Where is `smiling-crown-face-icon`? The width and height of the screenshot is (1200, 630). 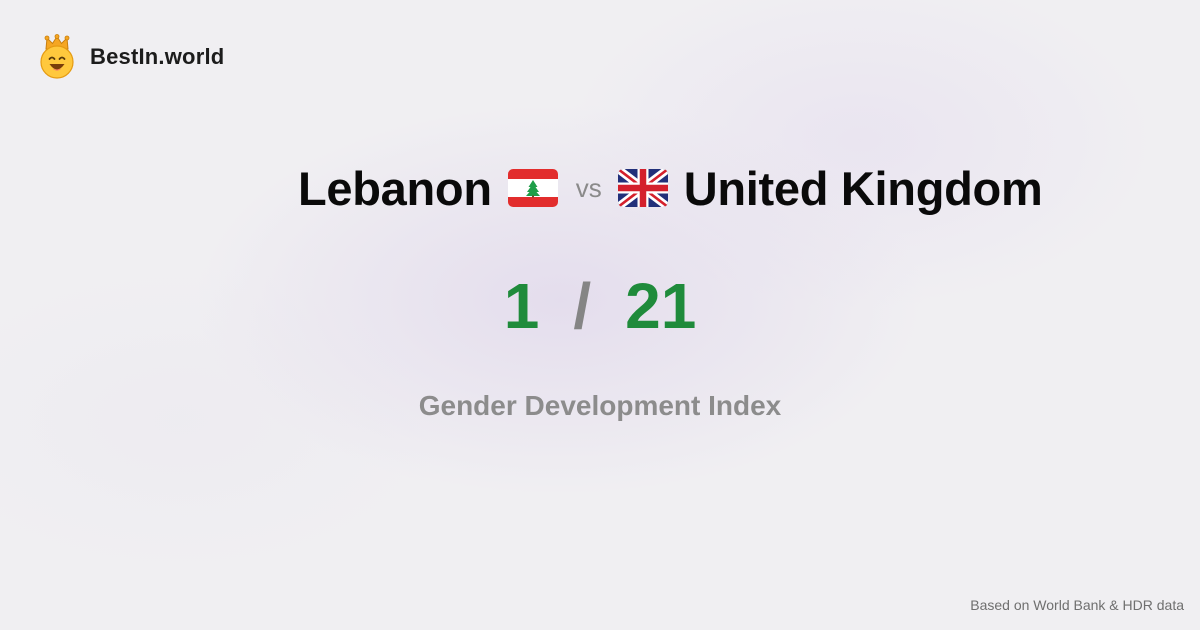
smiling-crown-face-icon is located at coordinates (57, 56).